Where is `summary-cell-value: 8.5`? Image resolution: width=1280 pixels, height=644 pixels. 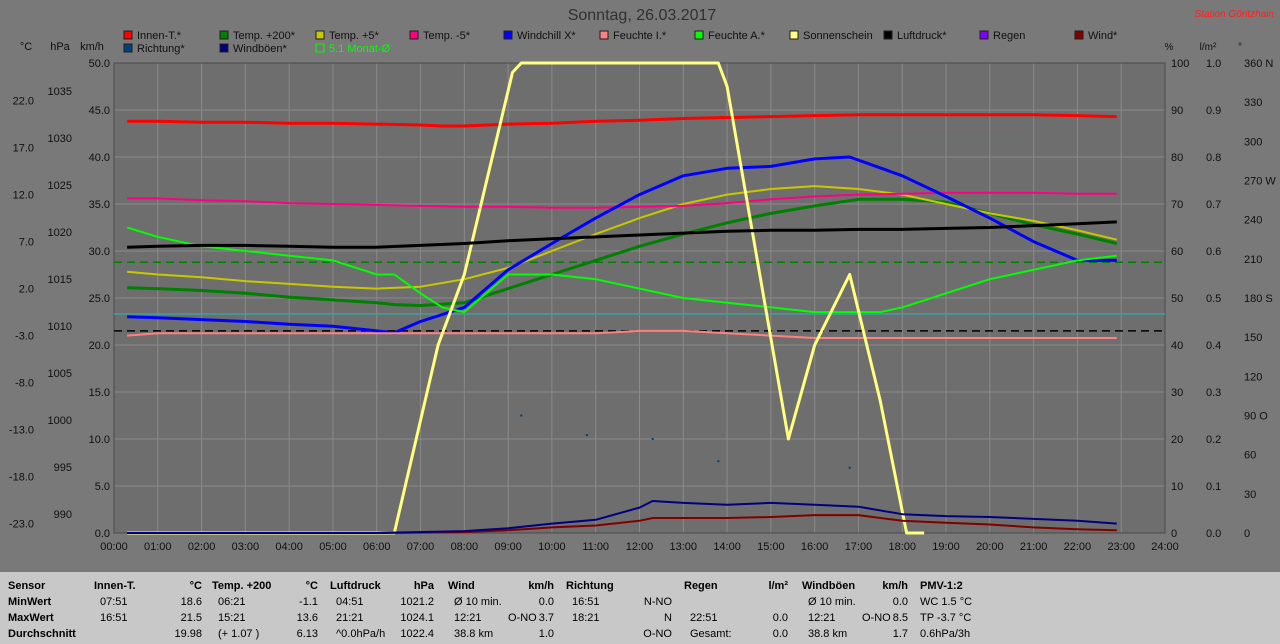
summary-cell-value: 8.5 is located at coordinates (900, 618).